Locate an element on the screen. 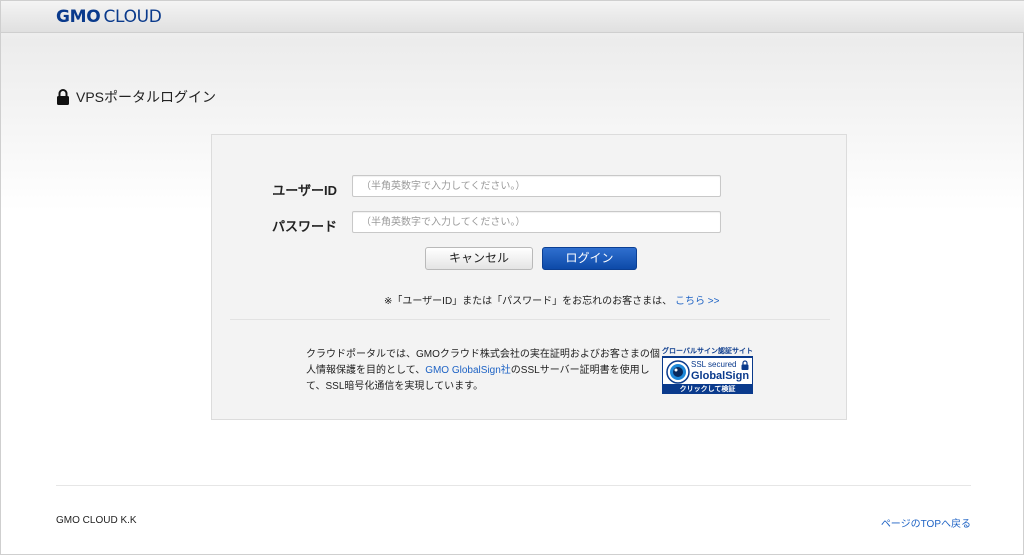 The image size is (1024, 555). userid-label: ユーザーID is located at coordinates (304, 190).